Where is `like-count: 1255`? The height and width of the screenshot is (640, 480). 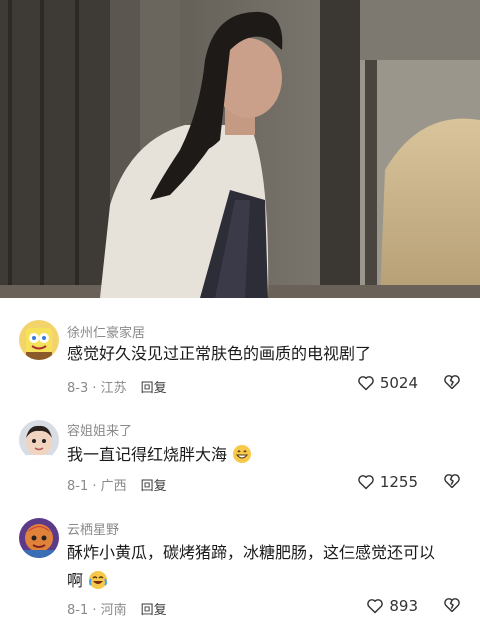
like-count: 1255 is located at coordinates (398, 482).